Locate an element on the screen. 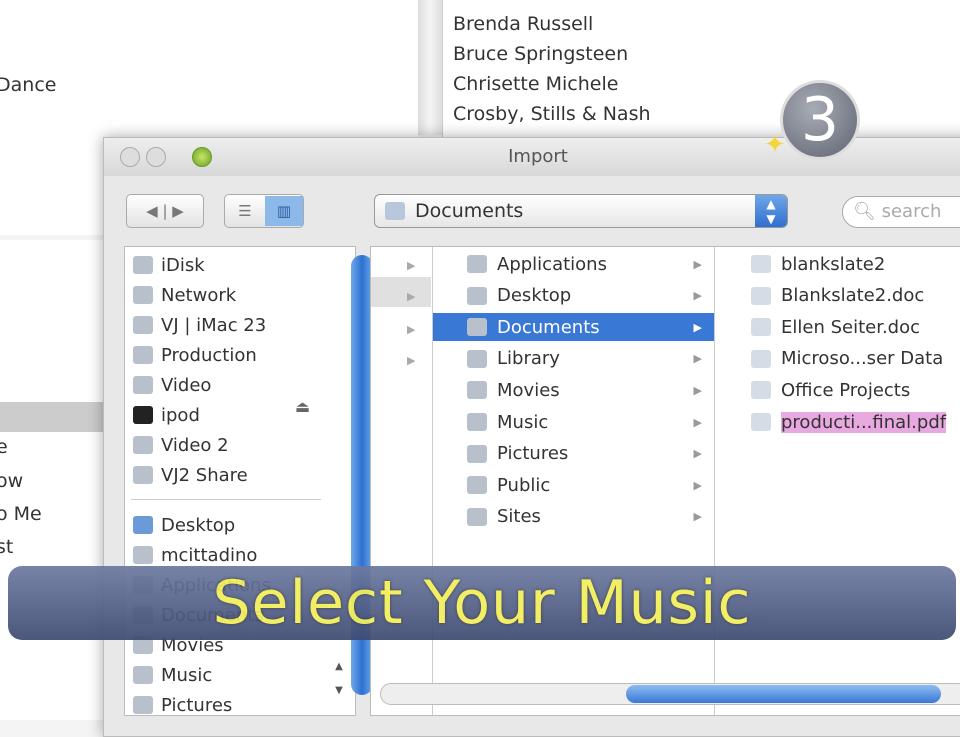  document-icon is located at coordinates (761, 295).